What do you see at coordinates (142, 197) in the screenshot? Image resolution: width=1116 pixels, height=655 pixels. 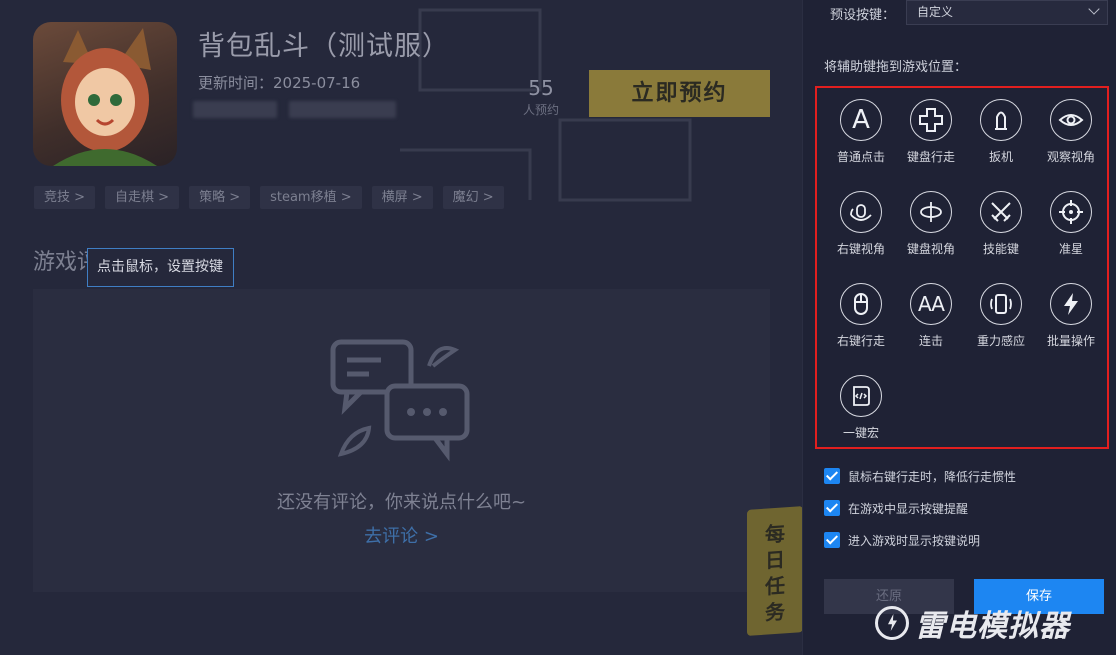 I see `tag-item: 自走棋 >` at bounding box center [142, 197].